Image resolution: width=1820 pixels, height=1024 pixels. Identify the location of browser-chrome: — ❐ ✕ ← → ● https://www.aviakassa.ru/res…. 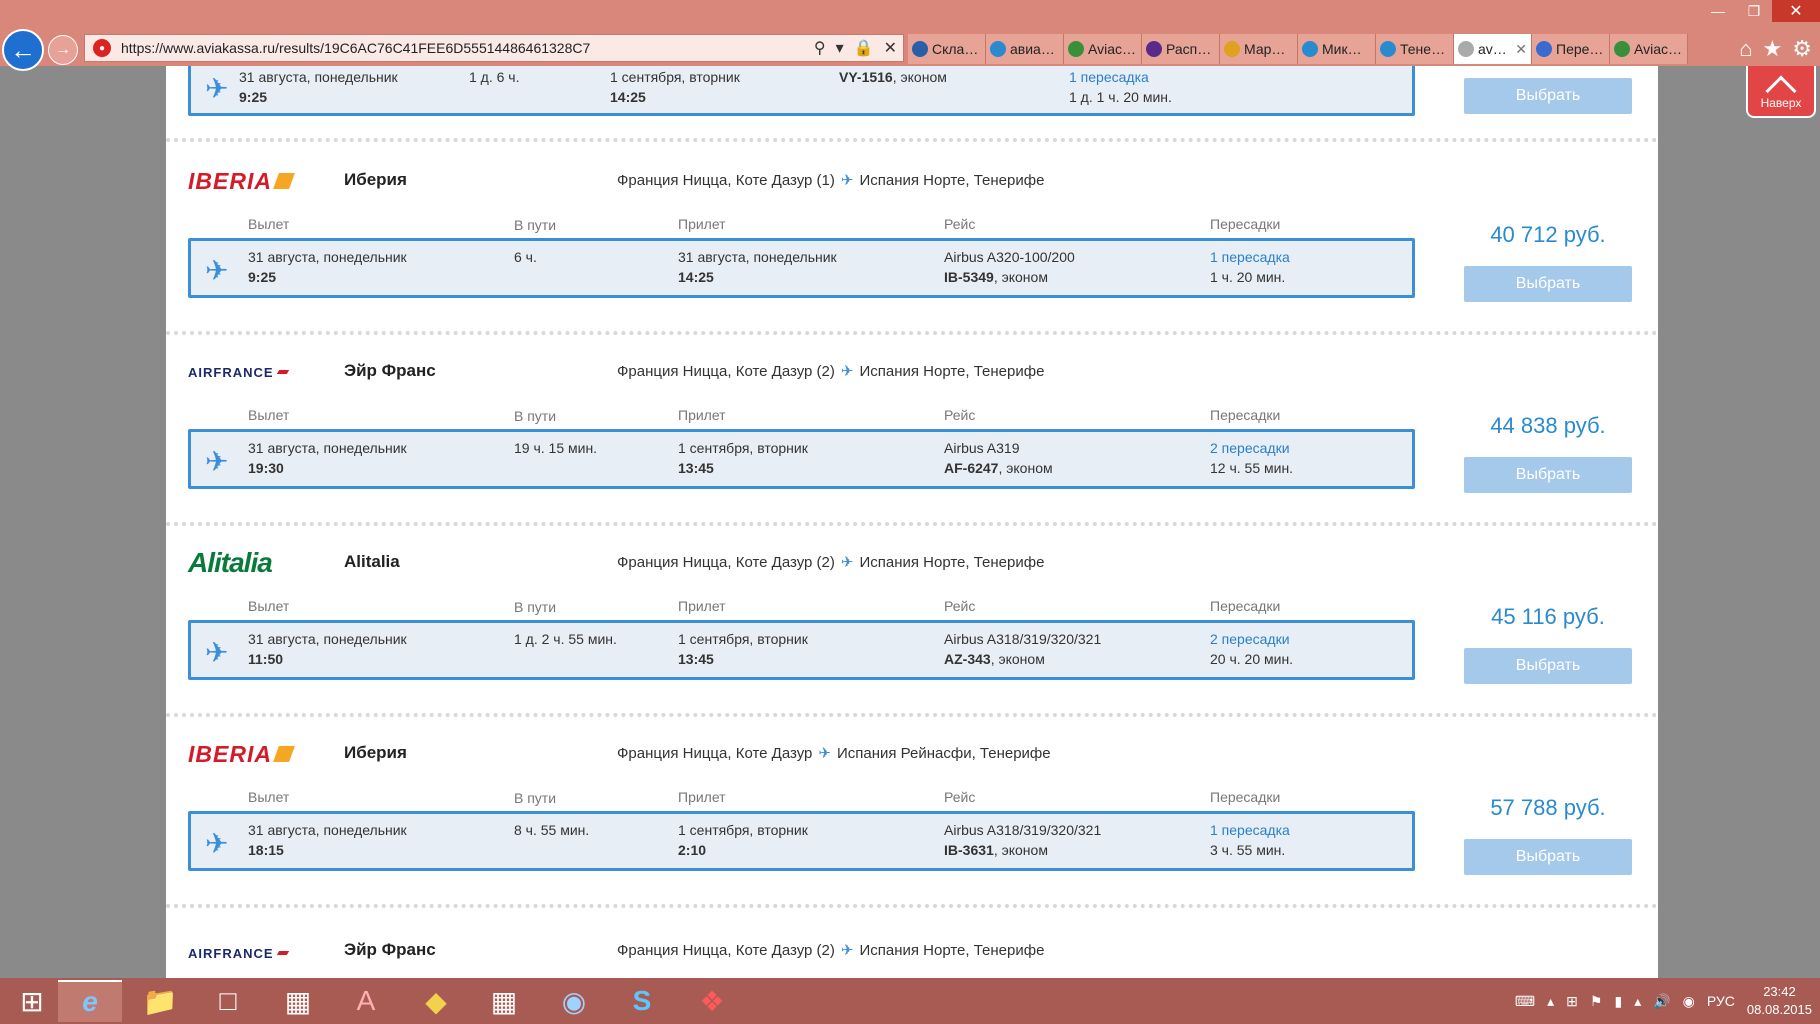
(910, 35).